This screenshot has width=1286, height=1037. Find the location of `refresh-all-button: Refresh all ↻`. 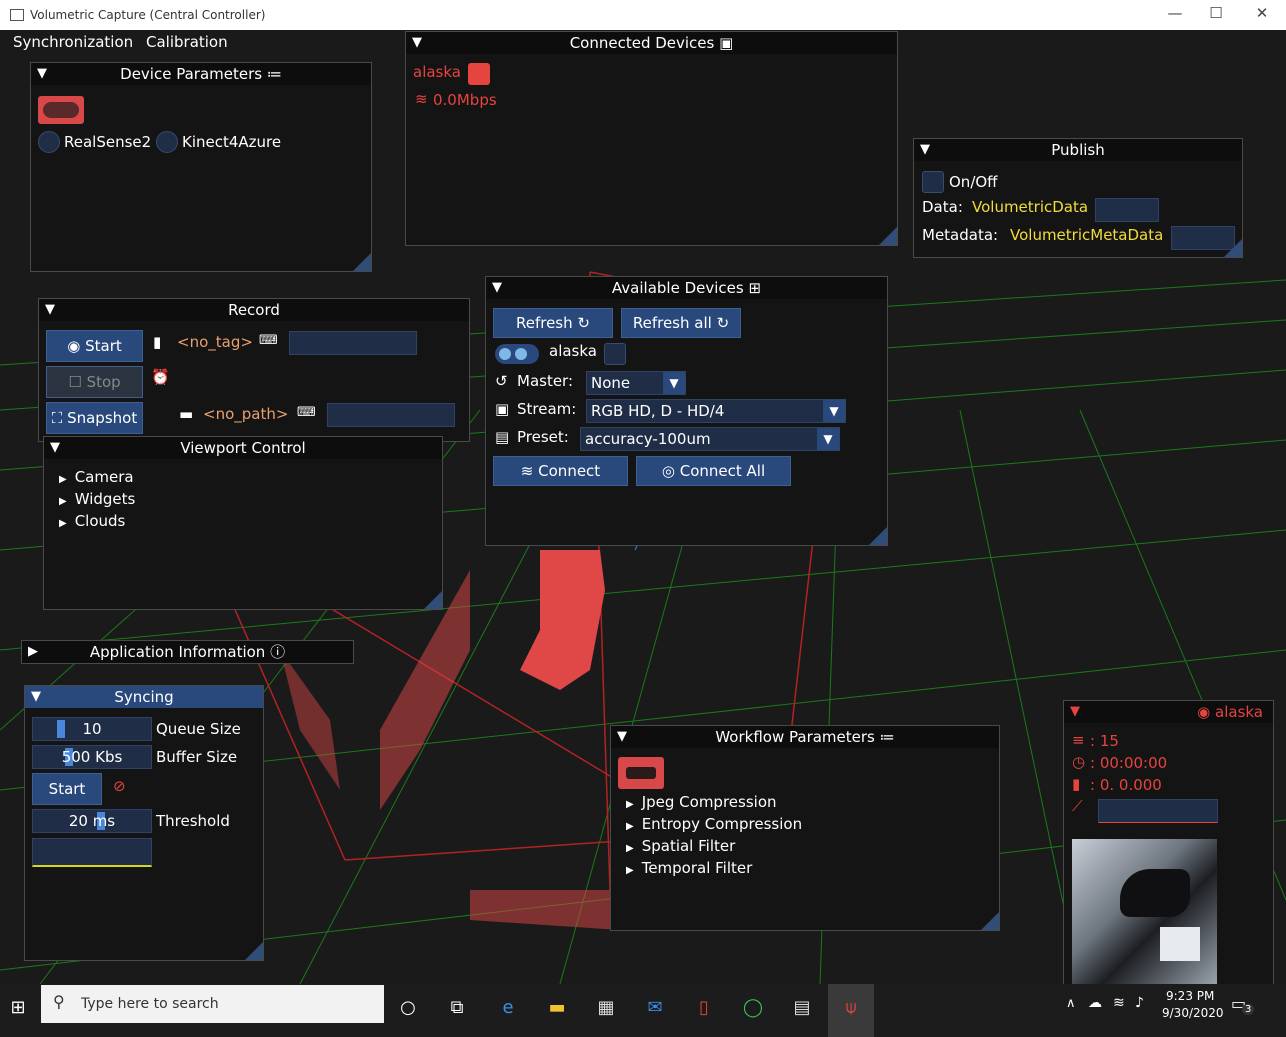

refresh-all-button: Refresh all ↻ is located at coordinates (681, 323).